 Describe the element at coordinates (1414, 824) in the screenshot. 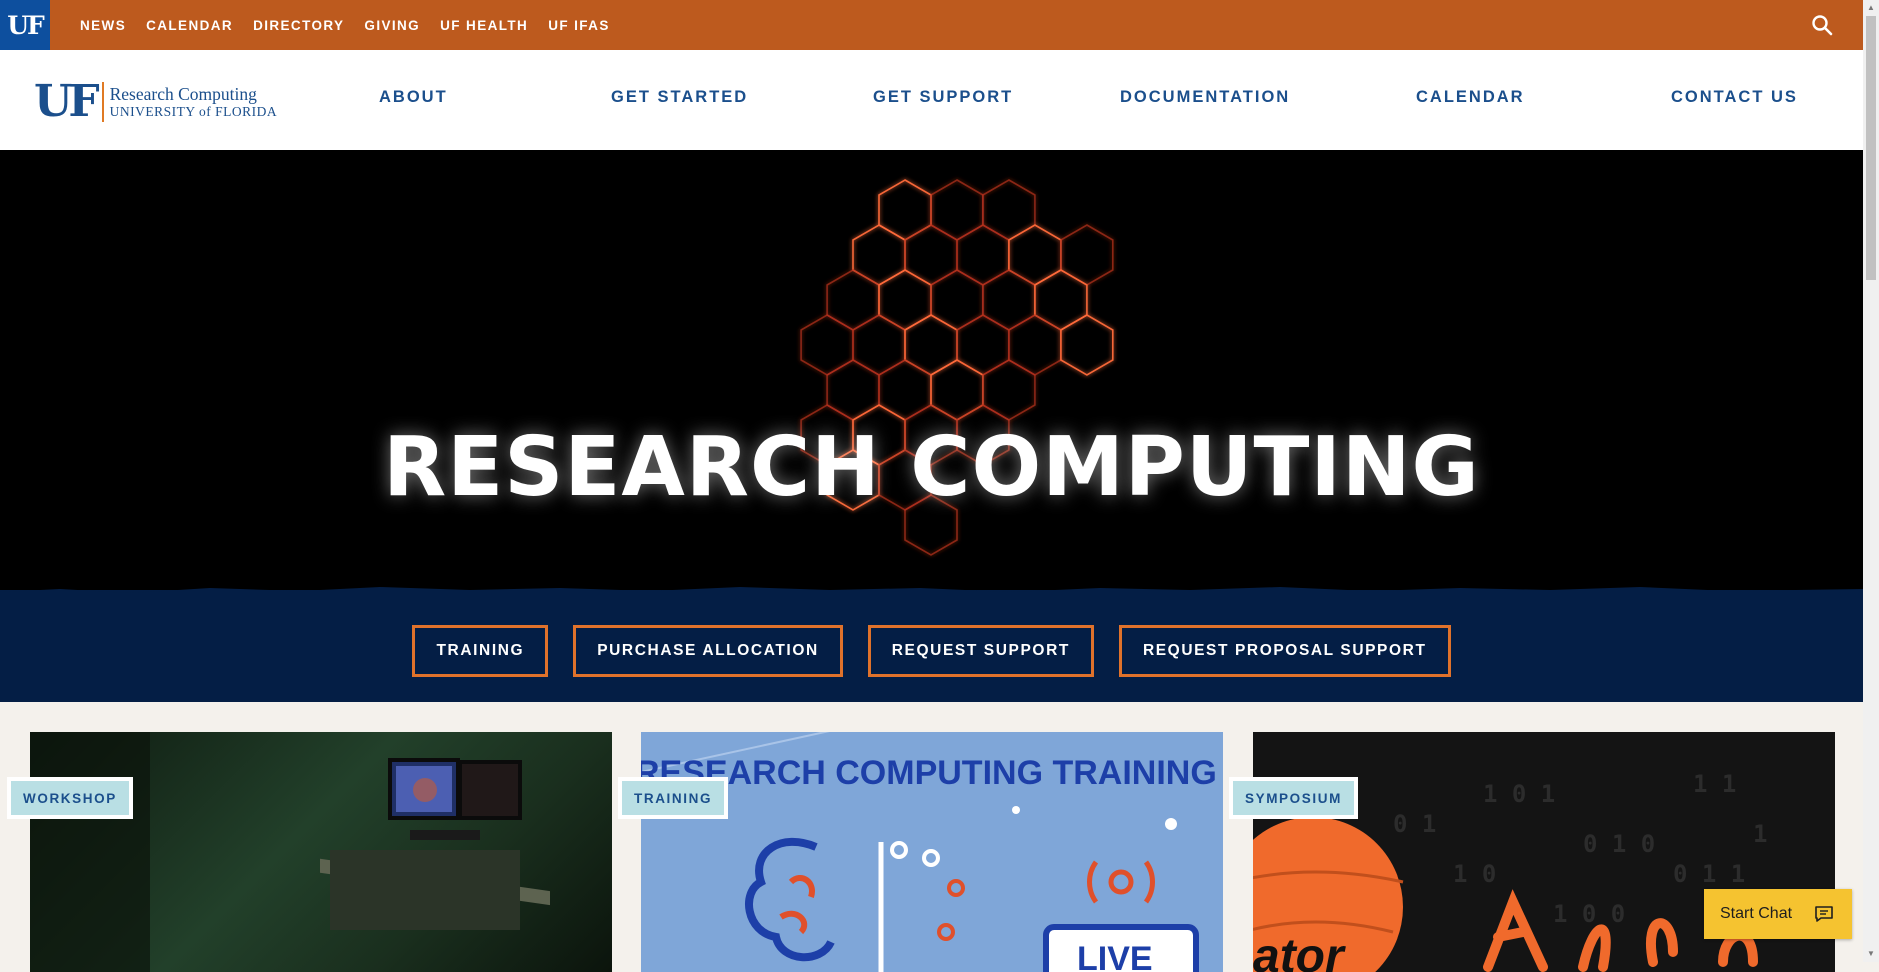

I see `svg-text: 0 1` at that location.